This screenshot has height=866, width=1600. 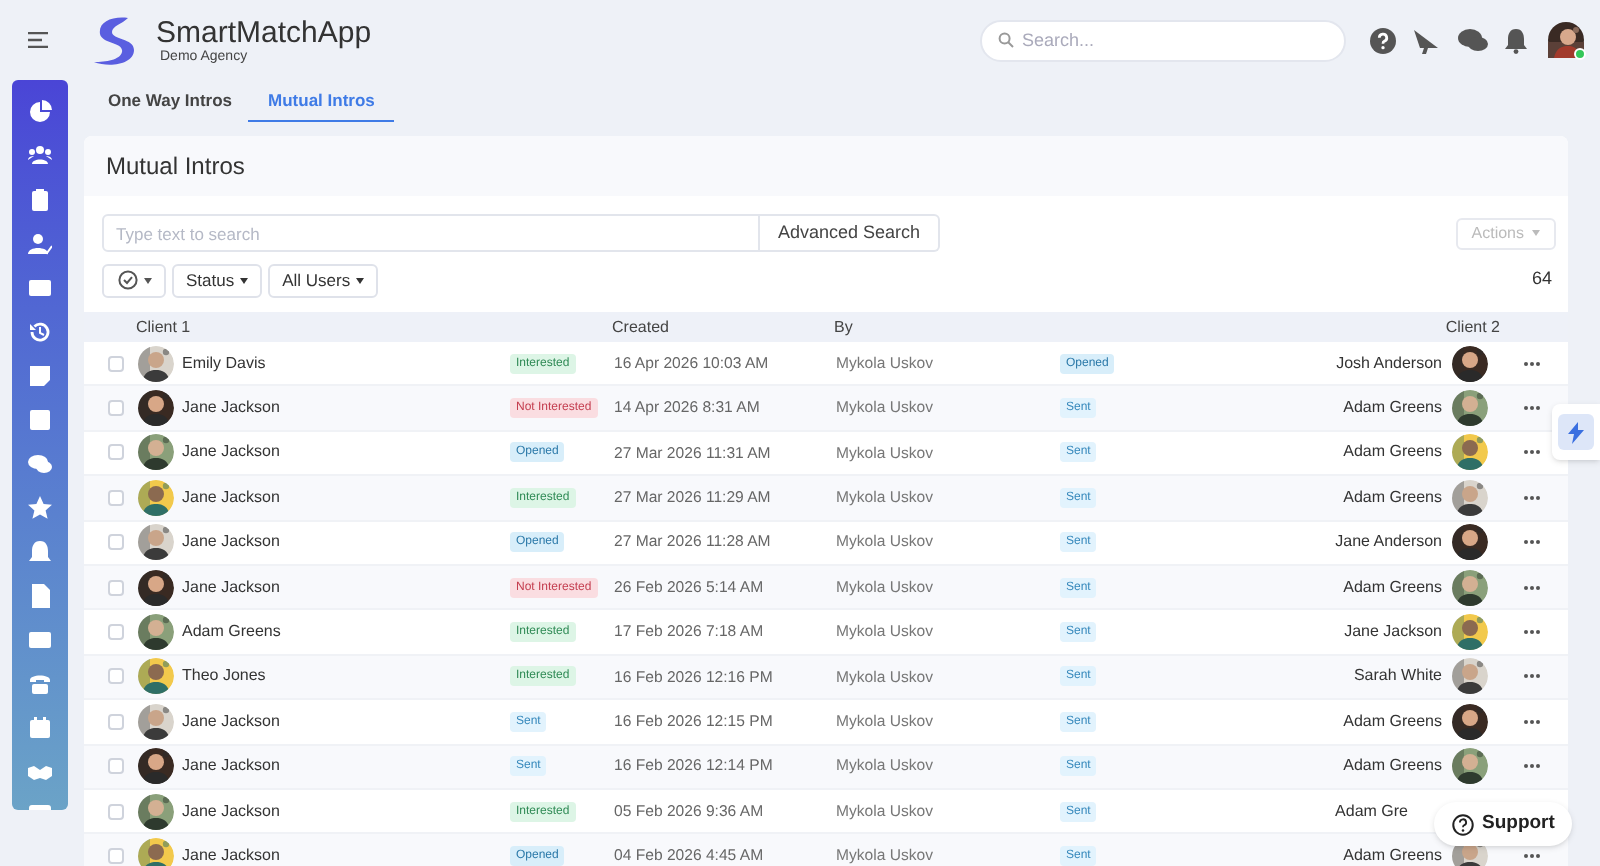 I want to click on quick-action-button, so click(x=1576, y=432).